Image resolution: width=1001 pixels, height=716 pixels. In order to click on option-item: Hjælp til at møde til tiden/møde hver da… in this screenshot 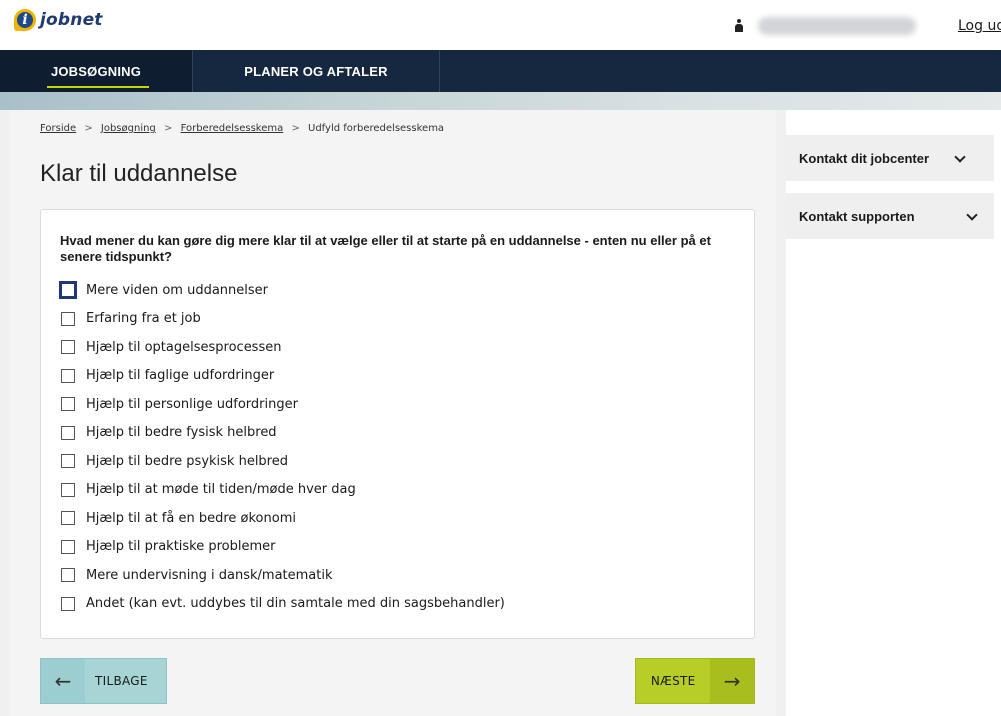, I will do `click(283, 490)`.